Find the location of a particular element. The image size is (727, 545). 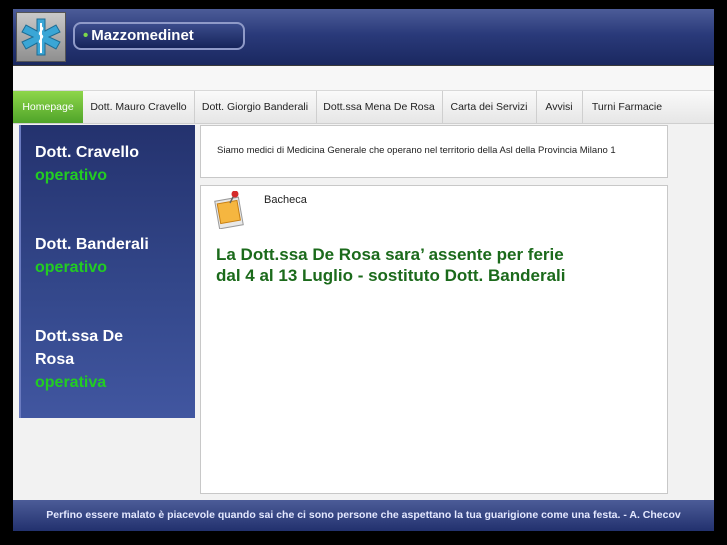

site-brand: • Mazzomedinet is located at coordinates (159, 36).